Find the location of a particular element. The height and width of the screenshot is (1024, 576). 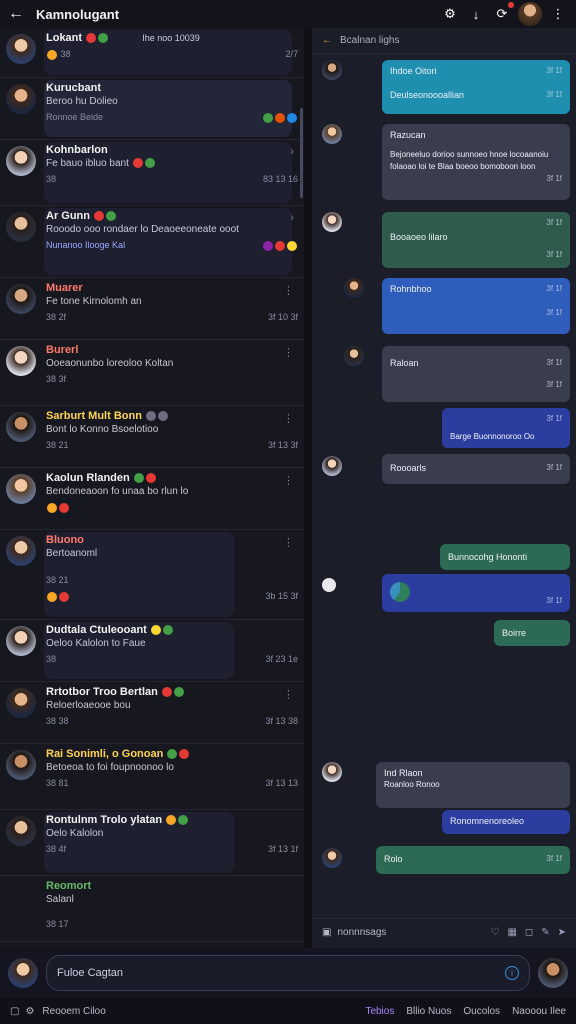

chat-meta: 38 38 is located at coordinates (57, 721).